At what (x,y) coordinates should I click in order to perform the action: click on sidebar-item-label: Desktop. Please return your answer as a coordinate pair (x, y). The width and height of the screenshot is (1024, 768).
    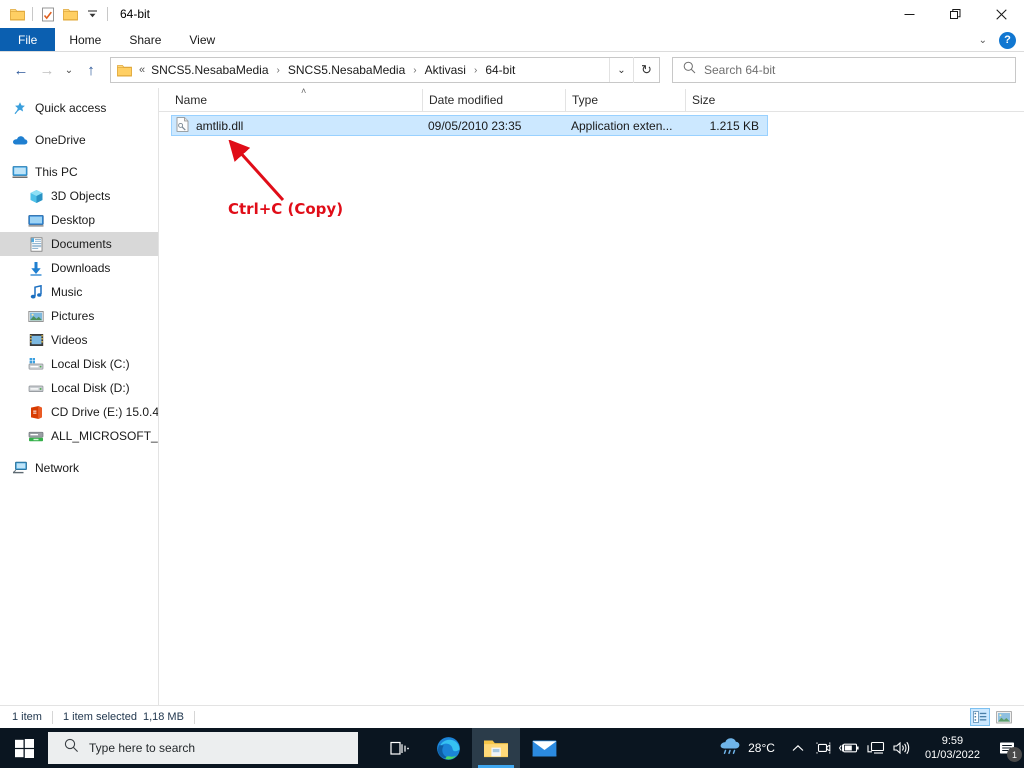
    Looking at the image, I should click on (73, 220).